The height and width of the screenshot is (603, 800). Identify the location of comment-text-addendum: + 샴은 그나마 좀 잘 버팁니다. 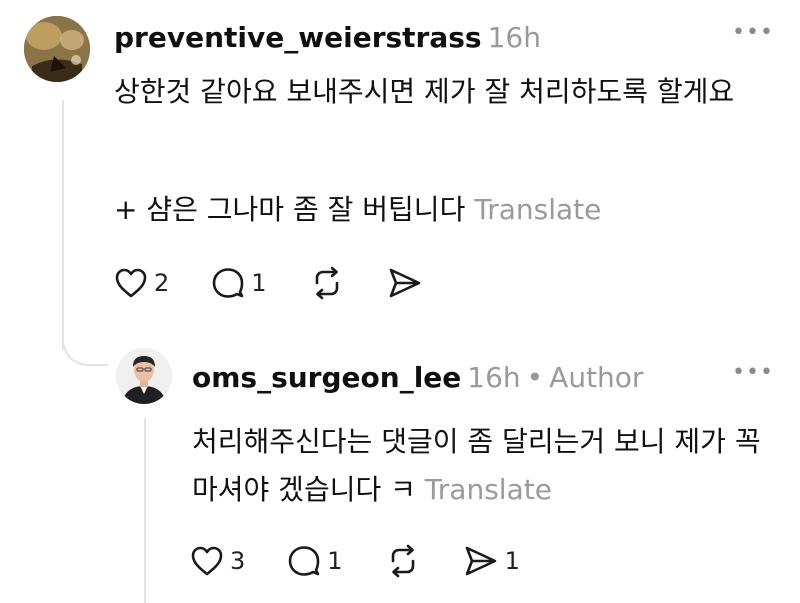
(290, 209).